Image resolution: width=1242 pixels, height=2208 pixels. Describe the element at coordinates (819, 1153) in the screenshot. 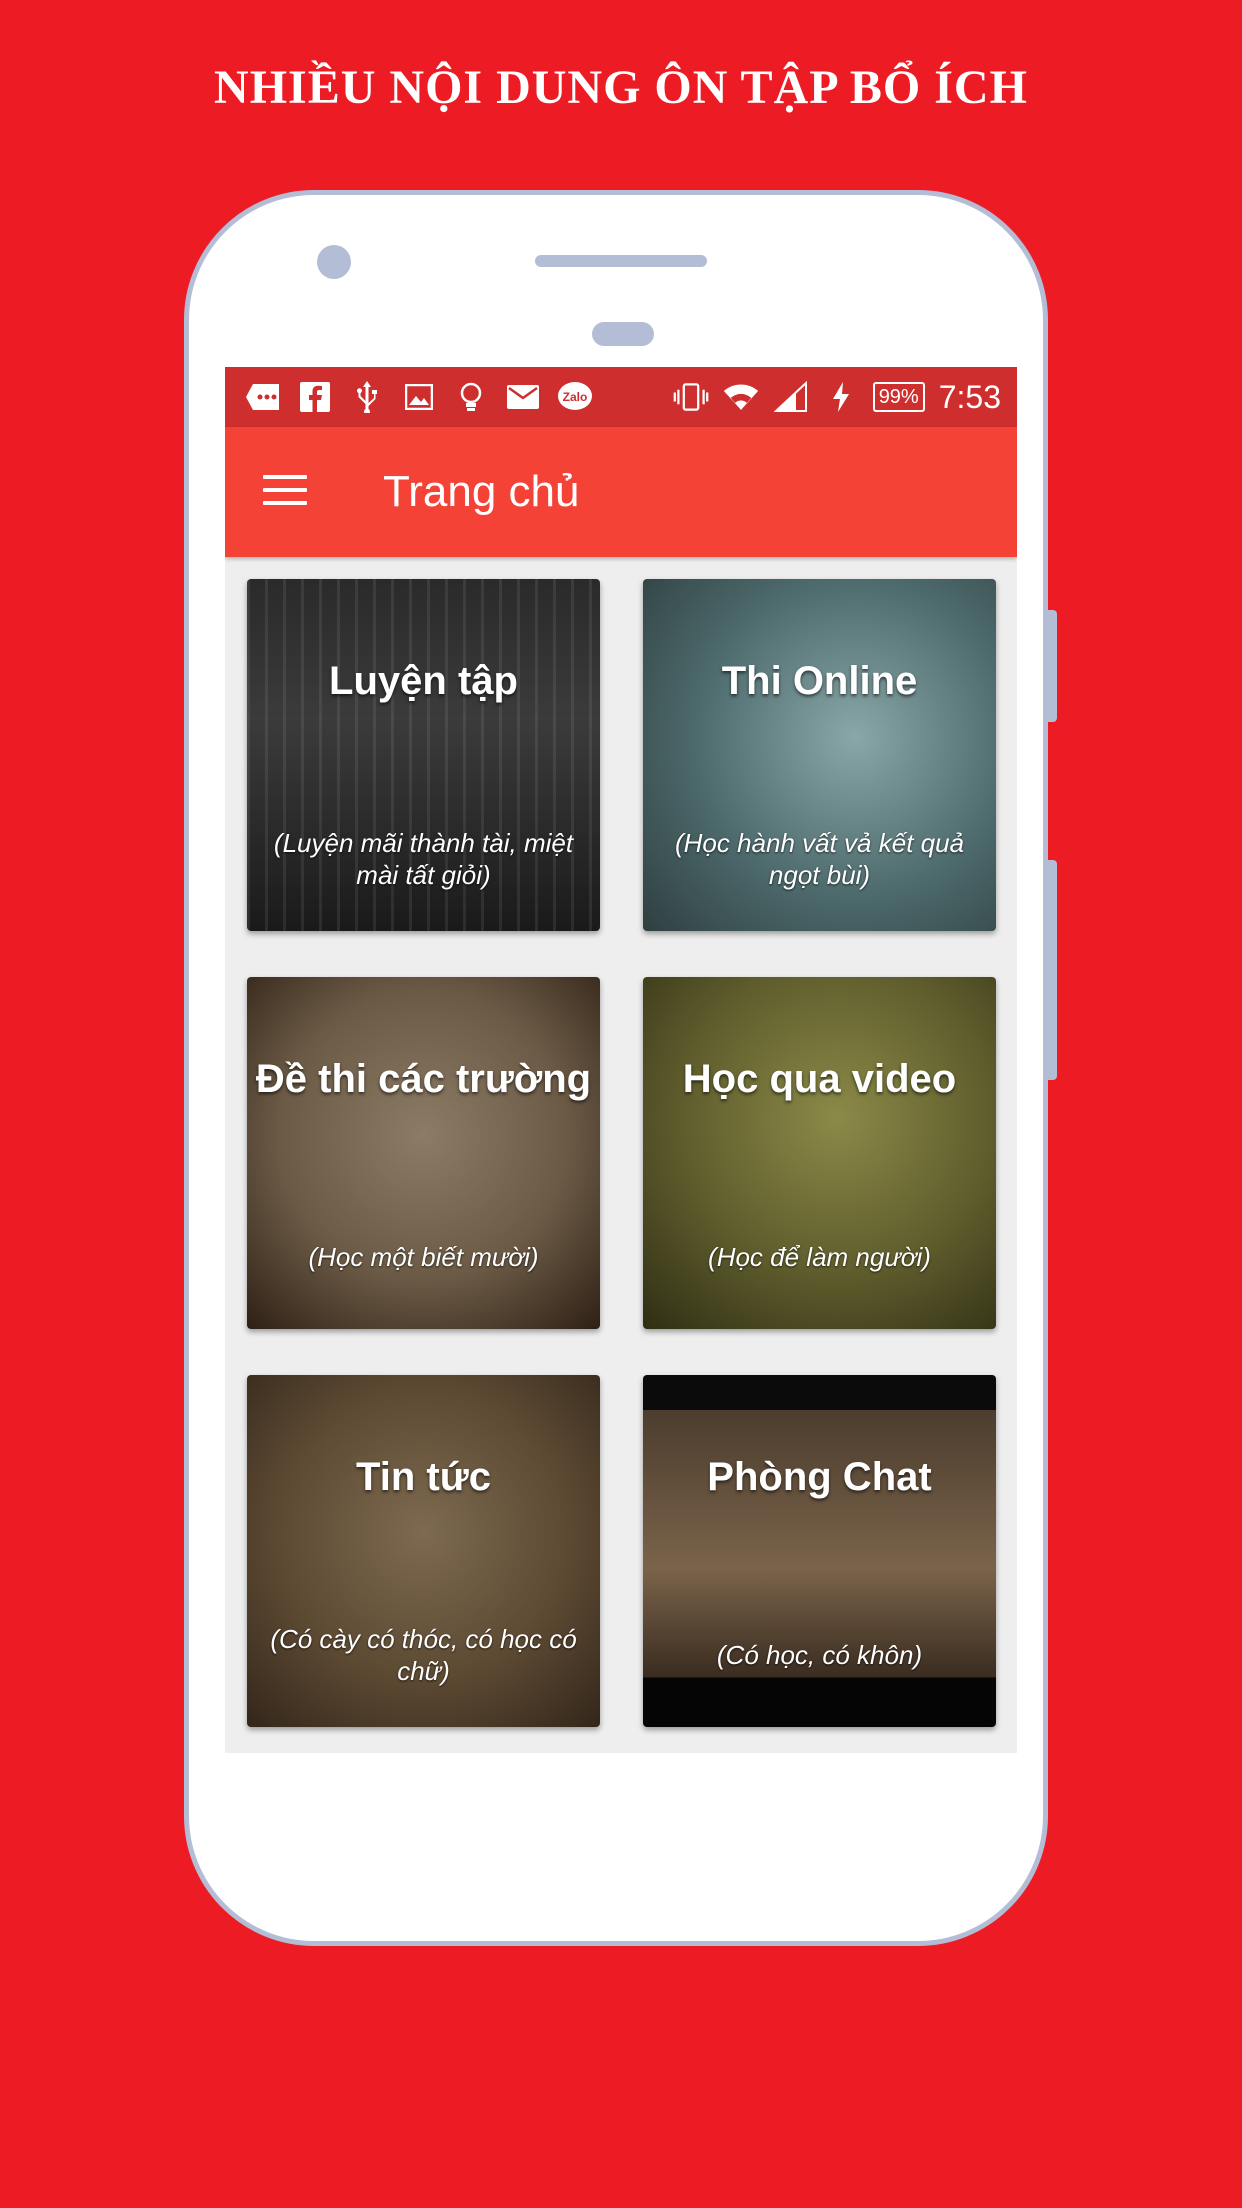

I see `card-hoc-qua-video: Học qua video (Học để làm người)` at that location.